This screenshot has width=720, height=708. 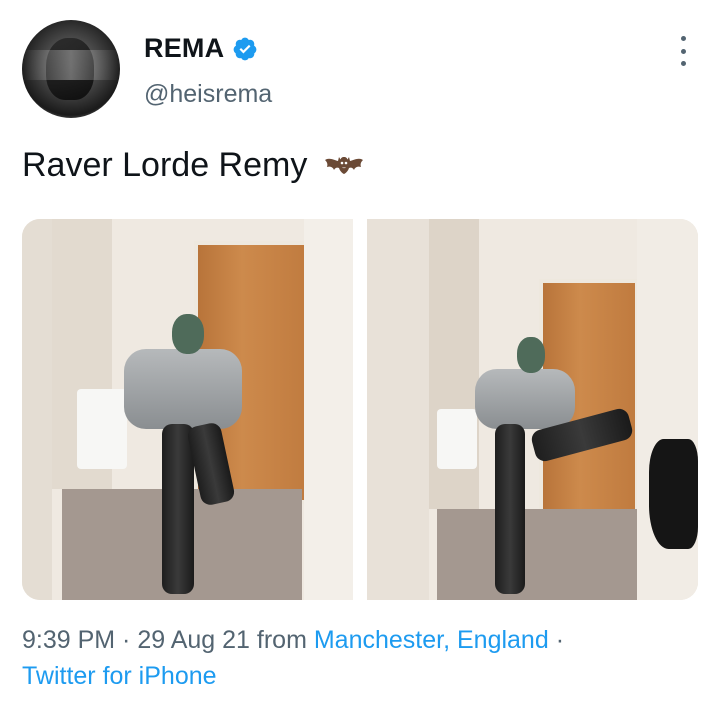 I want to click on meta-from: from, so click(x=281, y=640).